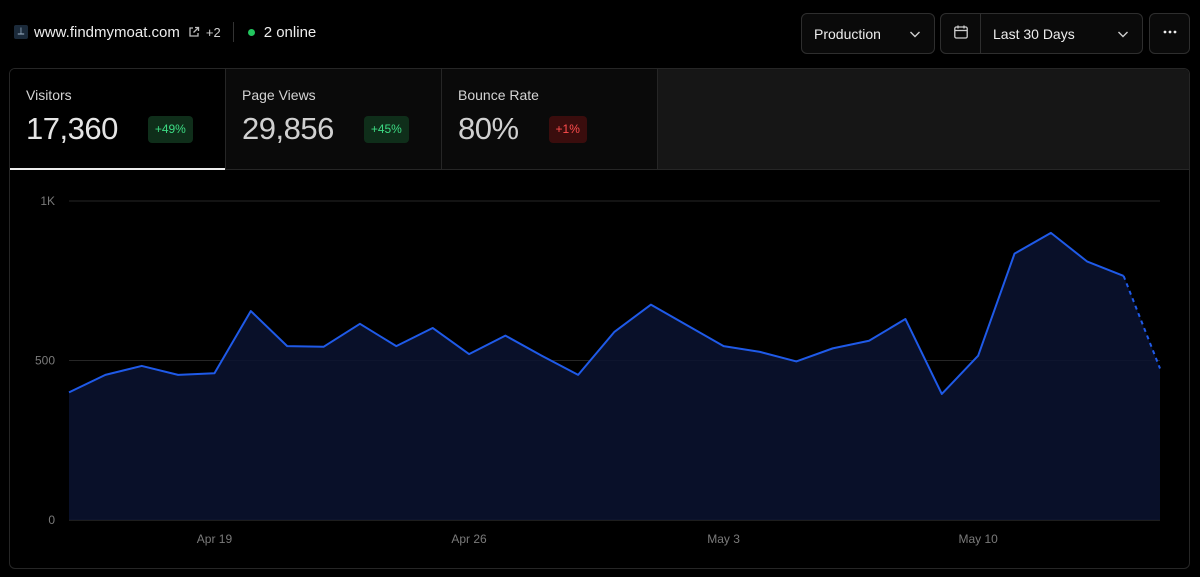 The height and width of the screenshot is (577, 1200). Describe the element at coordinates (21, 32) in the screenshot. I see `site-favicon-icon: ⟂` at that location.